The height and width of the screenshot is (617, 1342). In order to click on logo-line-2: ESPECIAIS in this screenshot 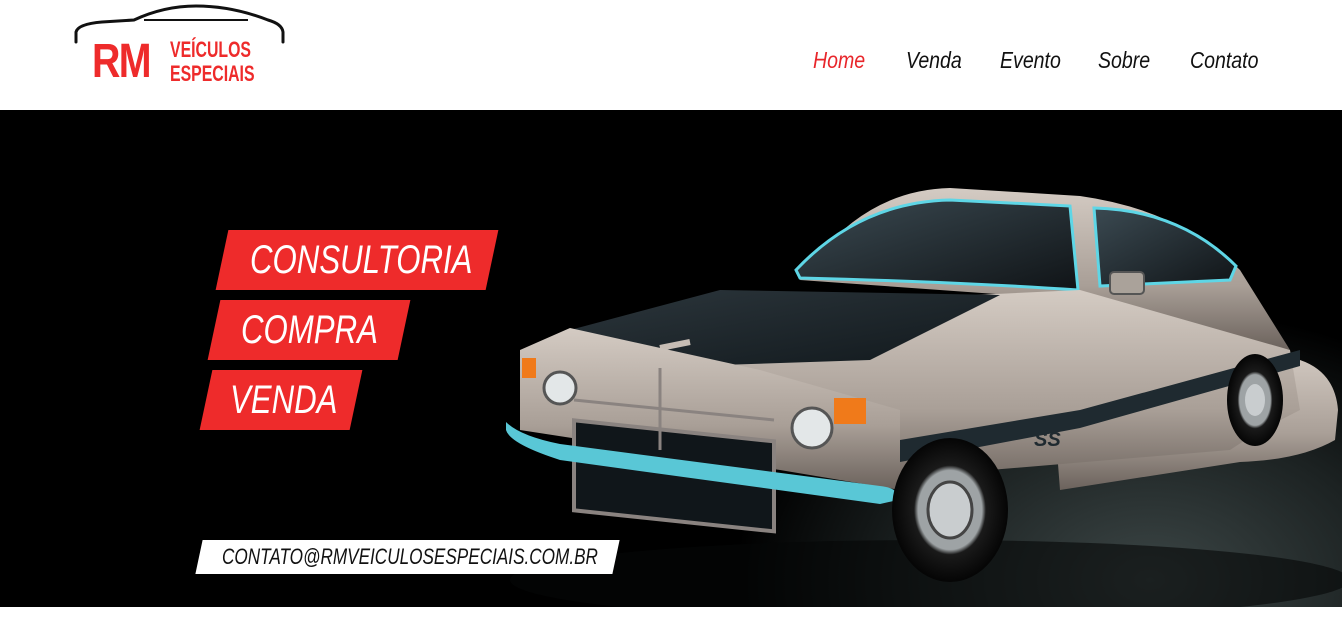, I will do `click(212, 73)`.